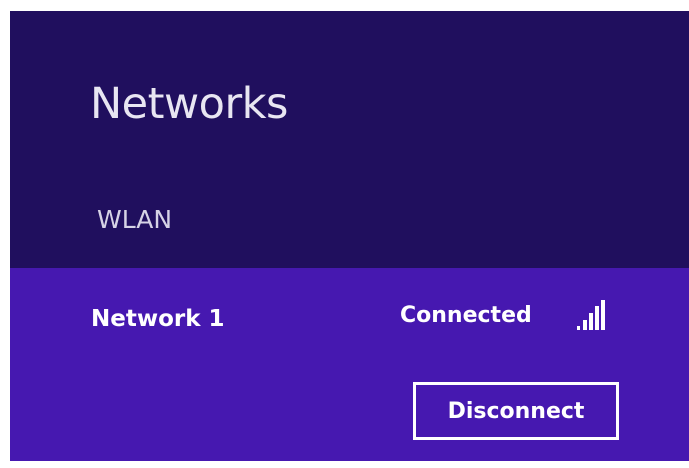  I want to click on network-status: Connected, so click(466, 315).